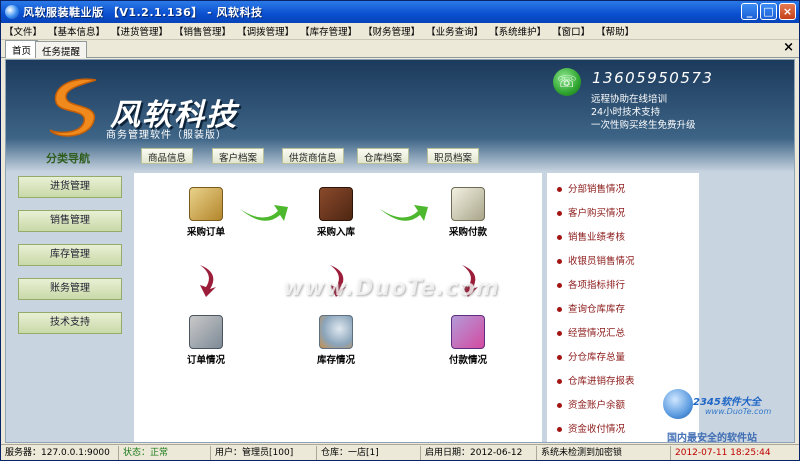 The height and width of the screenshot is (461, 800). I want to click on order-worker-icon, so click(206, 332).